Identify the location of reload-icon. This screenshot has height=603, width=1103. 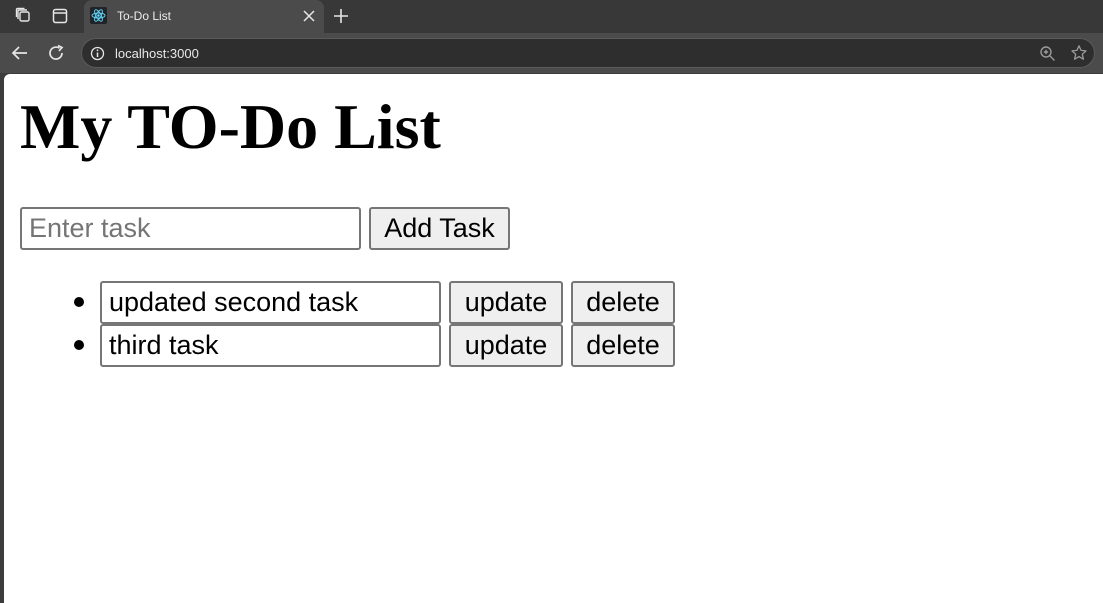
(56, 53).